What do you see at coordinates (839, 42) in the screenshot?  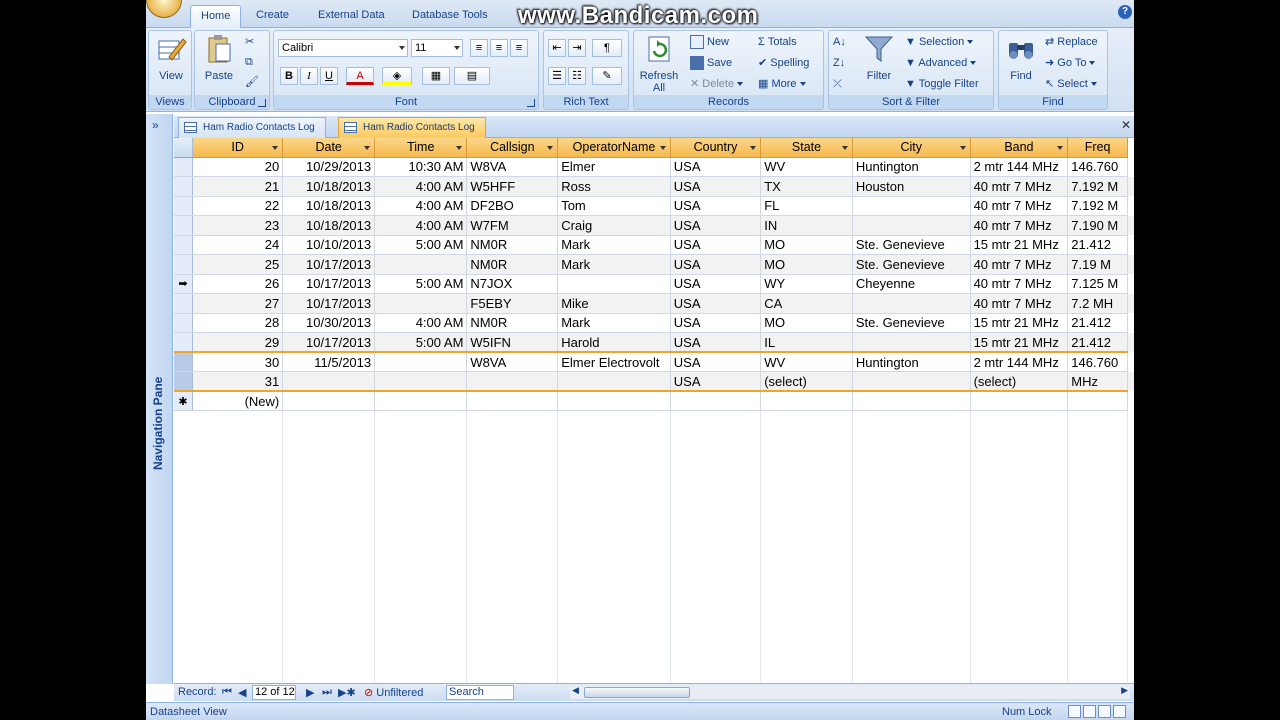 I see `sort-ascending-icon: A↓` at bounding box center [839, 42].